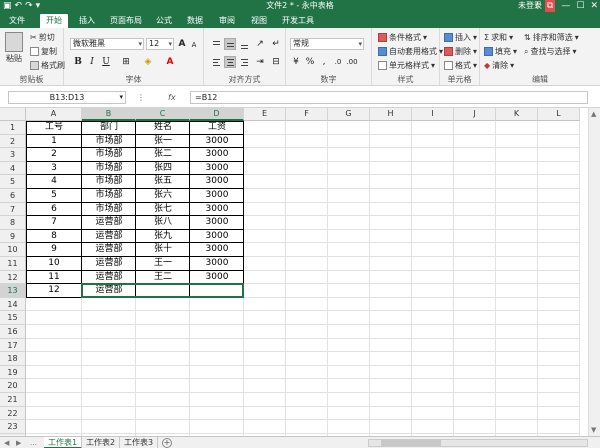  Describe the element at coordinates (460, 65) in the screenshot. I see `format-cells-button: 格式 ▾` at that location.